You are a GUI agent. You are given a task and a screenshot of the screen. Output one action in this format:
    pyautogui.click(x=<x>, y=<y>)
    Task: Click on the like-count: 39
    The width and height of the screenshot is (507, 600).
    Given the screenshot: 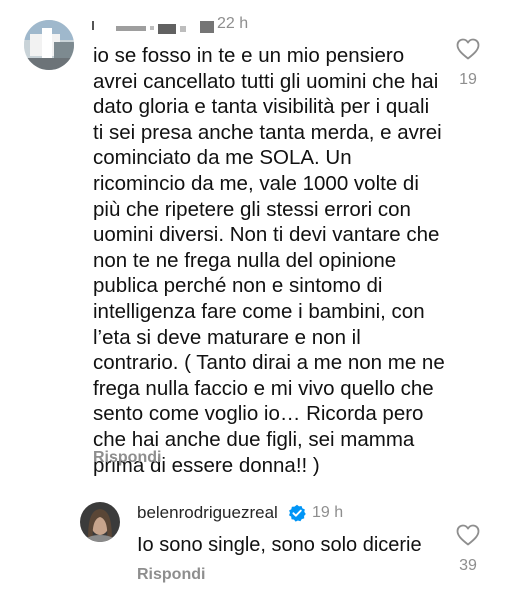 What is the action you would take?
    pyautogui.click(x=468, y=565)
    